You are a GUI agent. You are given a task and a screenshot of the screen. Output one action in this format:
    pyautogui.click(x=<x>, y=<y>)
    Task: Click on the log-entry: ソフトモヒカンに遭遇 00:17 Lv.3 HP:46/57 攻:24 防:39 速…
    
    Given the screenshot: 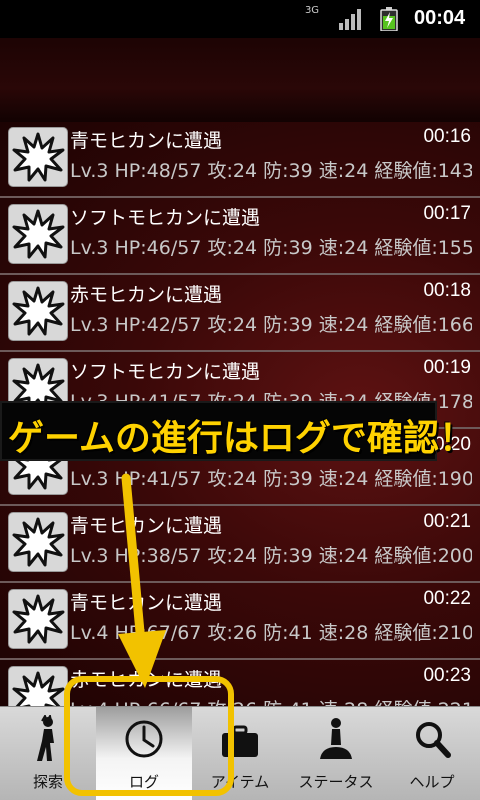 What is the action you would take?
    pyautogui.click(x=240, y=237)
    